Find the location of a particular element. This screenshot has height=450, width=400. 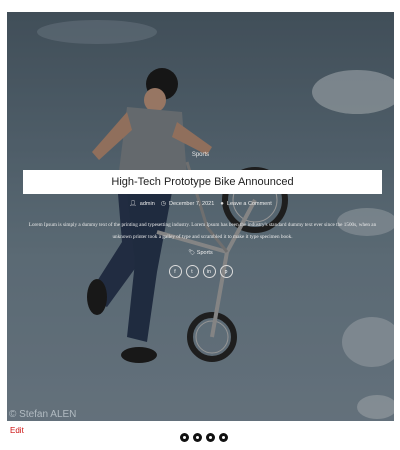

clock-icon: ◷ is located at coordinates (163, 204).